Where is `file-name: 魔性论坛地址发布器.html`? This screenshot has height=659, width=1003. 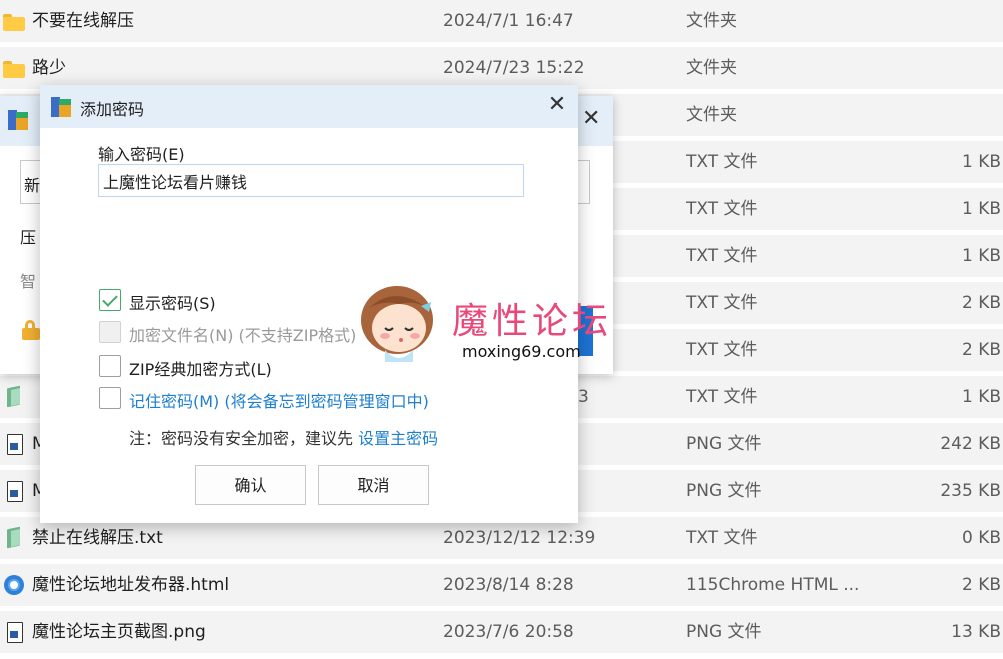 file-name: 魔性论坛地址发布器.html is located at coordinates (131, 585).